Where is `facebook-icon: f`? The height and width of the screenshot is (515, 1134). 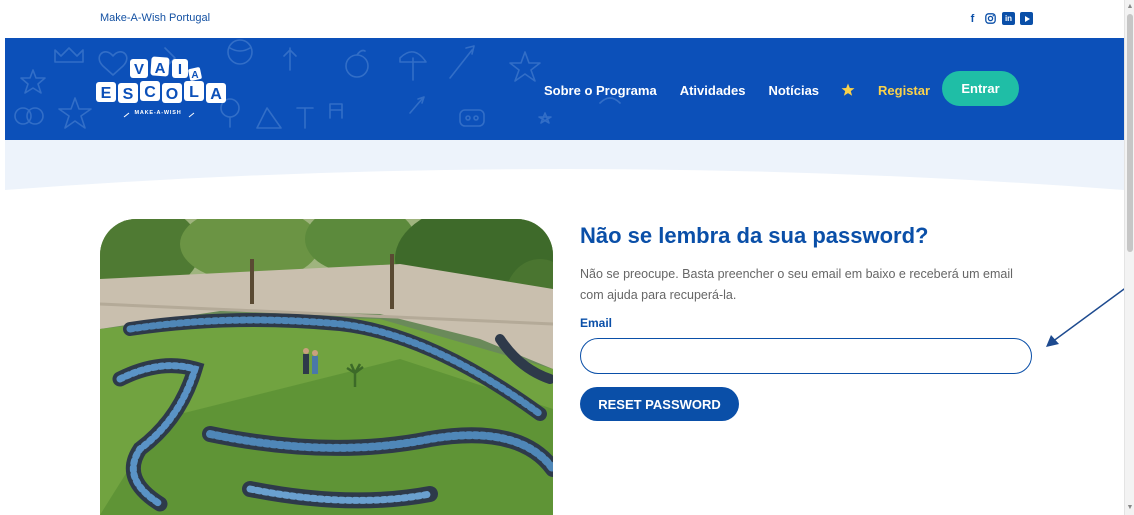 facebook-icon: f is located at coordinates (972, 18).